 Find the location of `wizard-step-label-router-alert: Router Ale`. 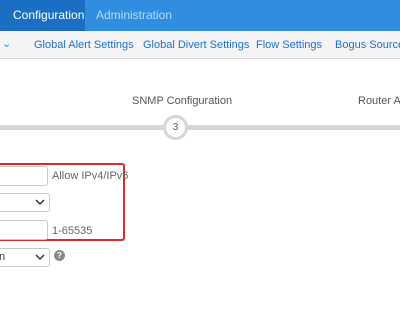

wizard-step-label-router-alert: Router Ale is located at coordinates (379, 101).